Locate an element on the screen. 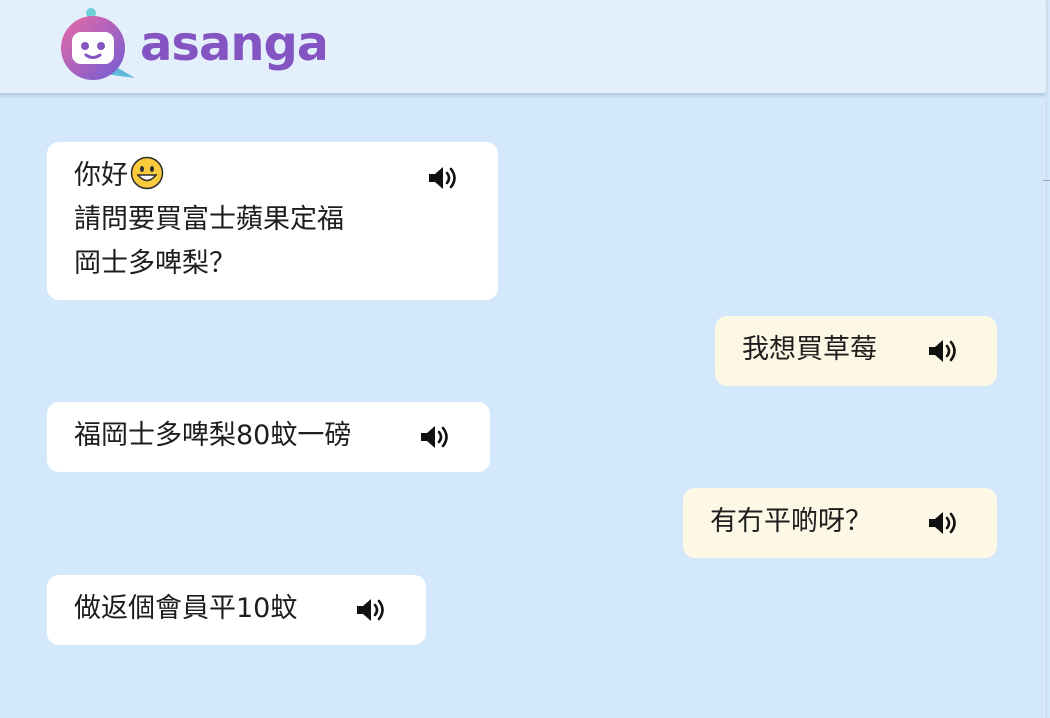 The height and width of the screenshot is (718, 1050). robot-chat-logo-icon is located at coordinates (97, 45).